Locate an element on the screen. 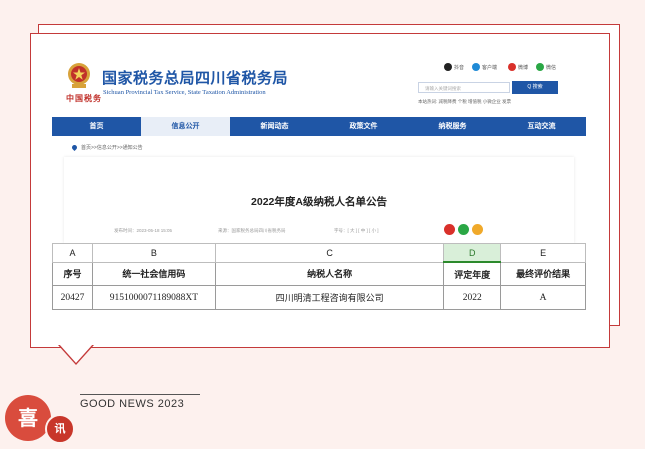  header-cell: 最终评价结果 is located at coordinates (543, 273).